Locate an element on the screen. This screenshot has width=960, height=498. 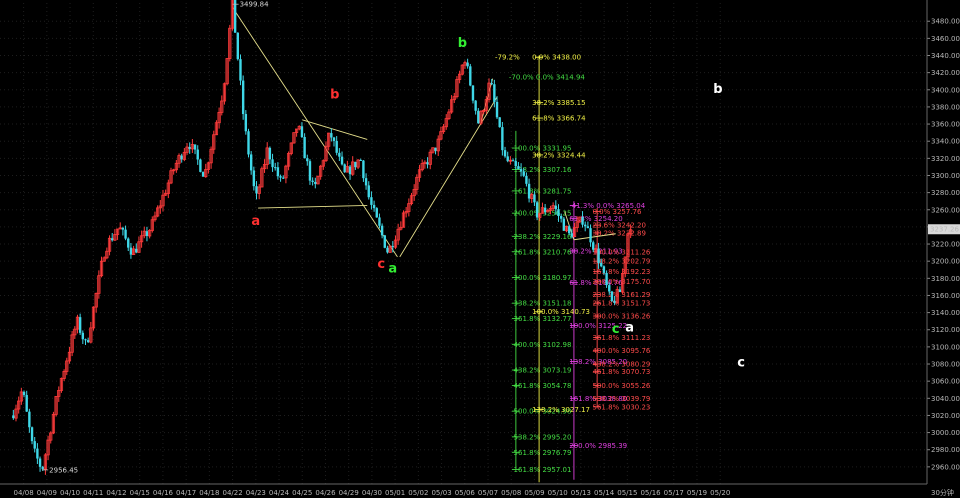
fib-level-label: 261.8% 3210.76 is located at coordinates (543, 252).